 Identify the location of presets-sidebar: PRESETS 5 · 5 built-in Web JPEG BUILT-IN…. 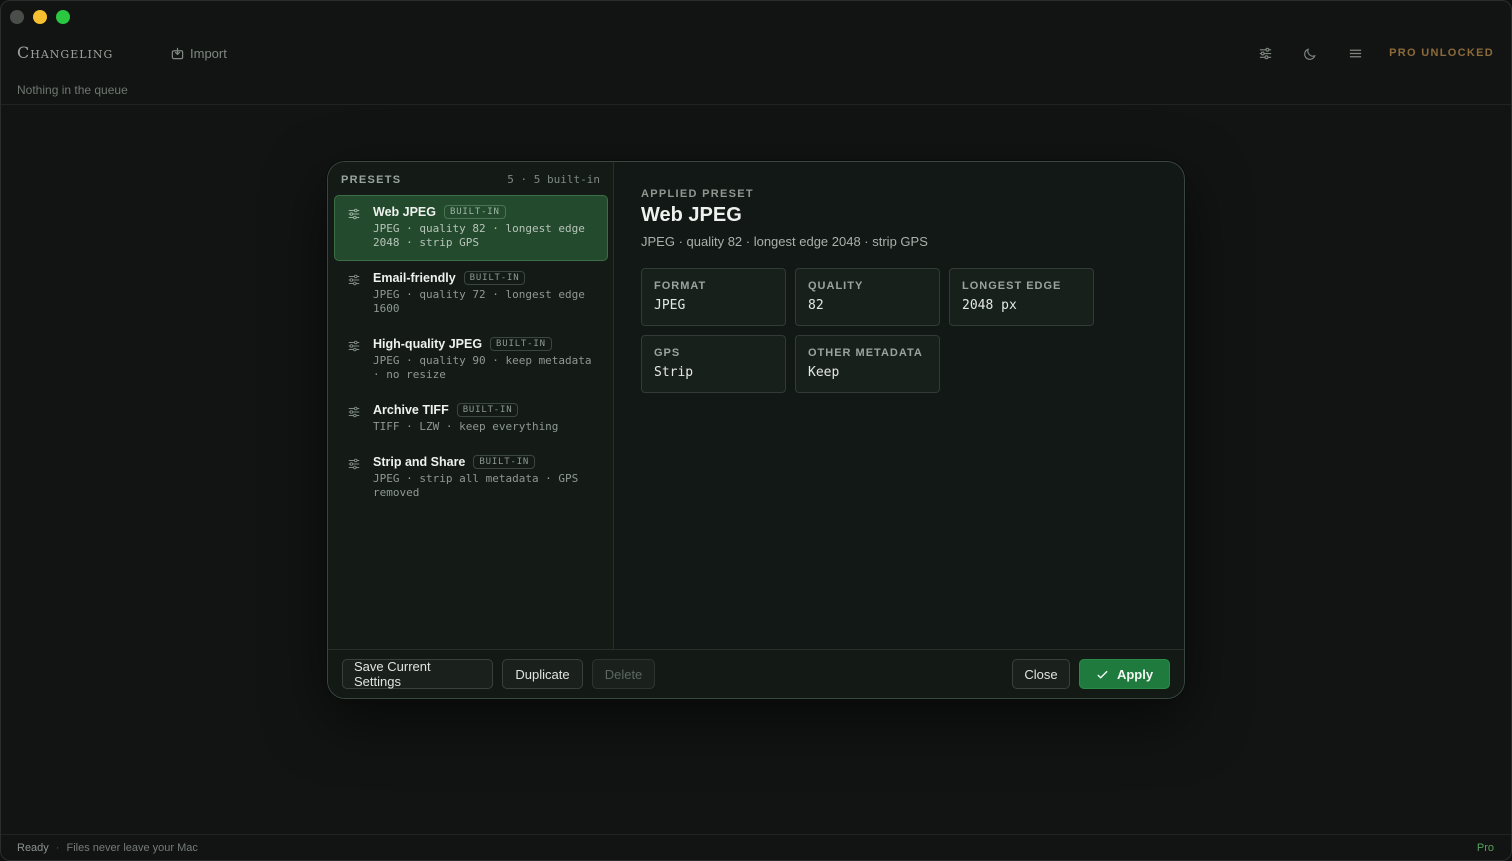
(471, 406).